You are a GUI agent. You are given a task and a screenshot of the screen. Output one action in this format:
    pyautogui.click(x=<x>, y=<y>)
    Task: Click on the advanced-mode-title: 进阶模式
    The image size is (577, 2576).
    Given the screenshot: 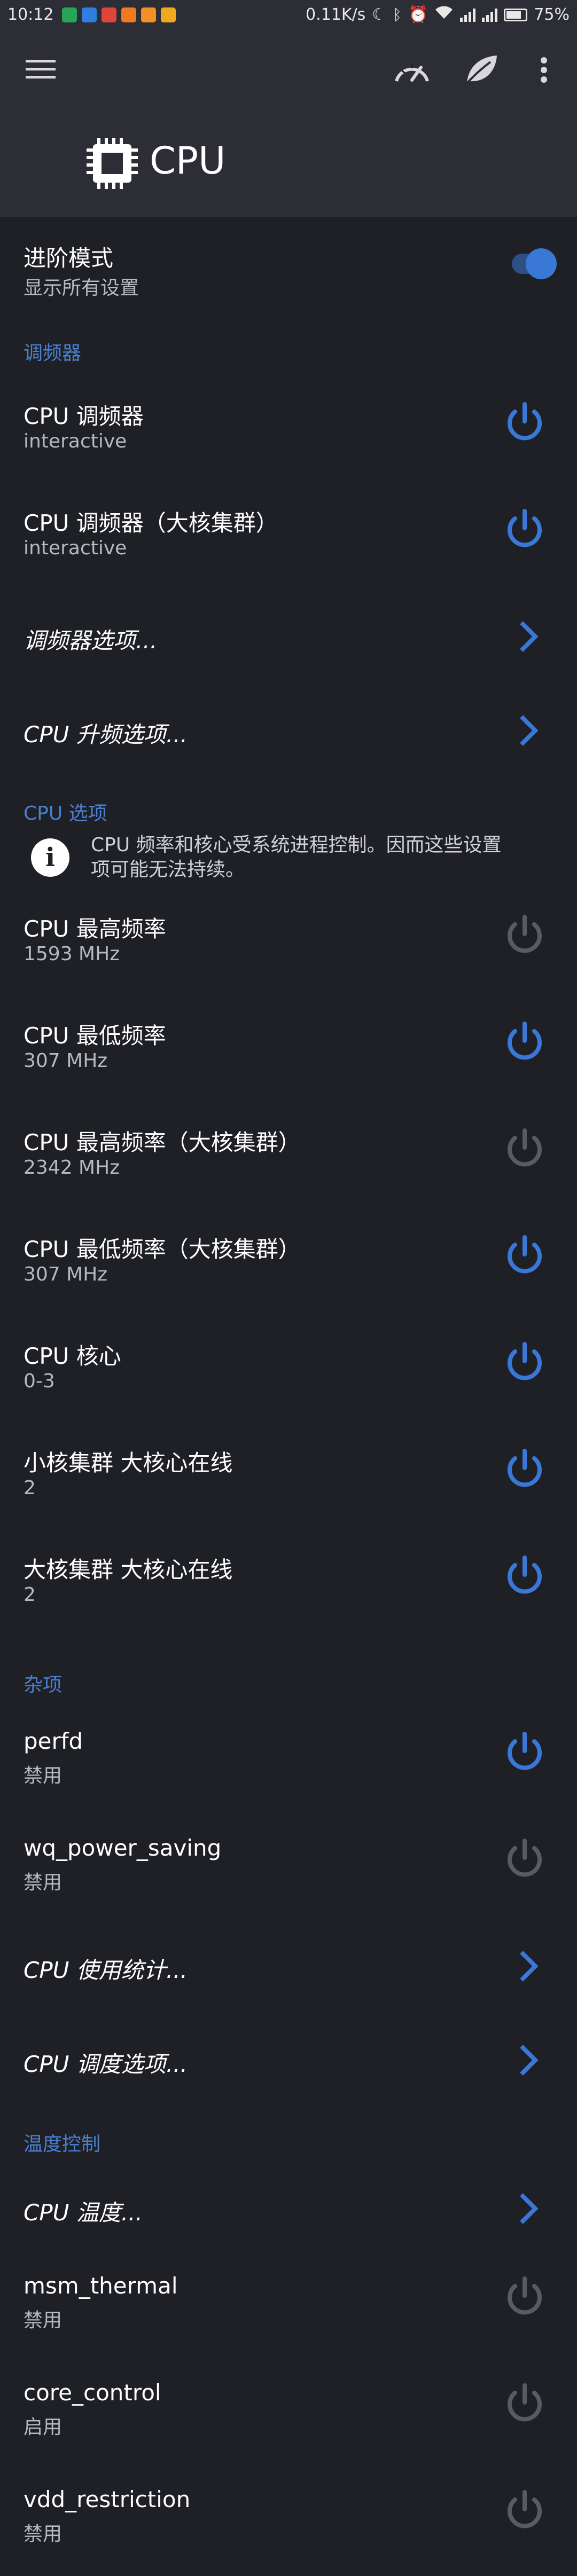 What is the action you would take?
    pyautogui.click(x=69, y=258)
    